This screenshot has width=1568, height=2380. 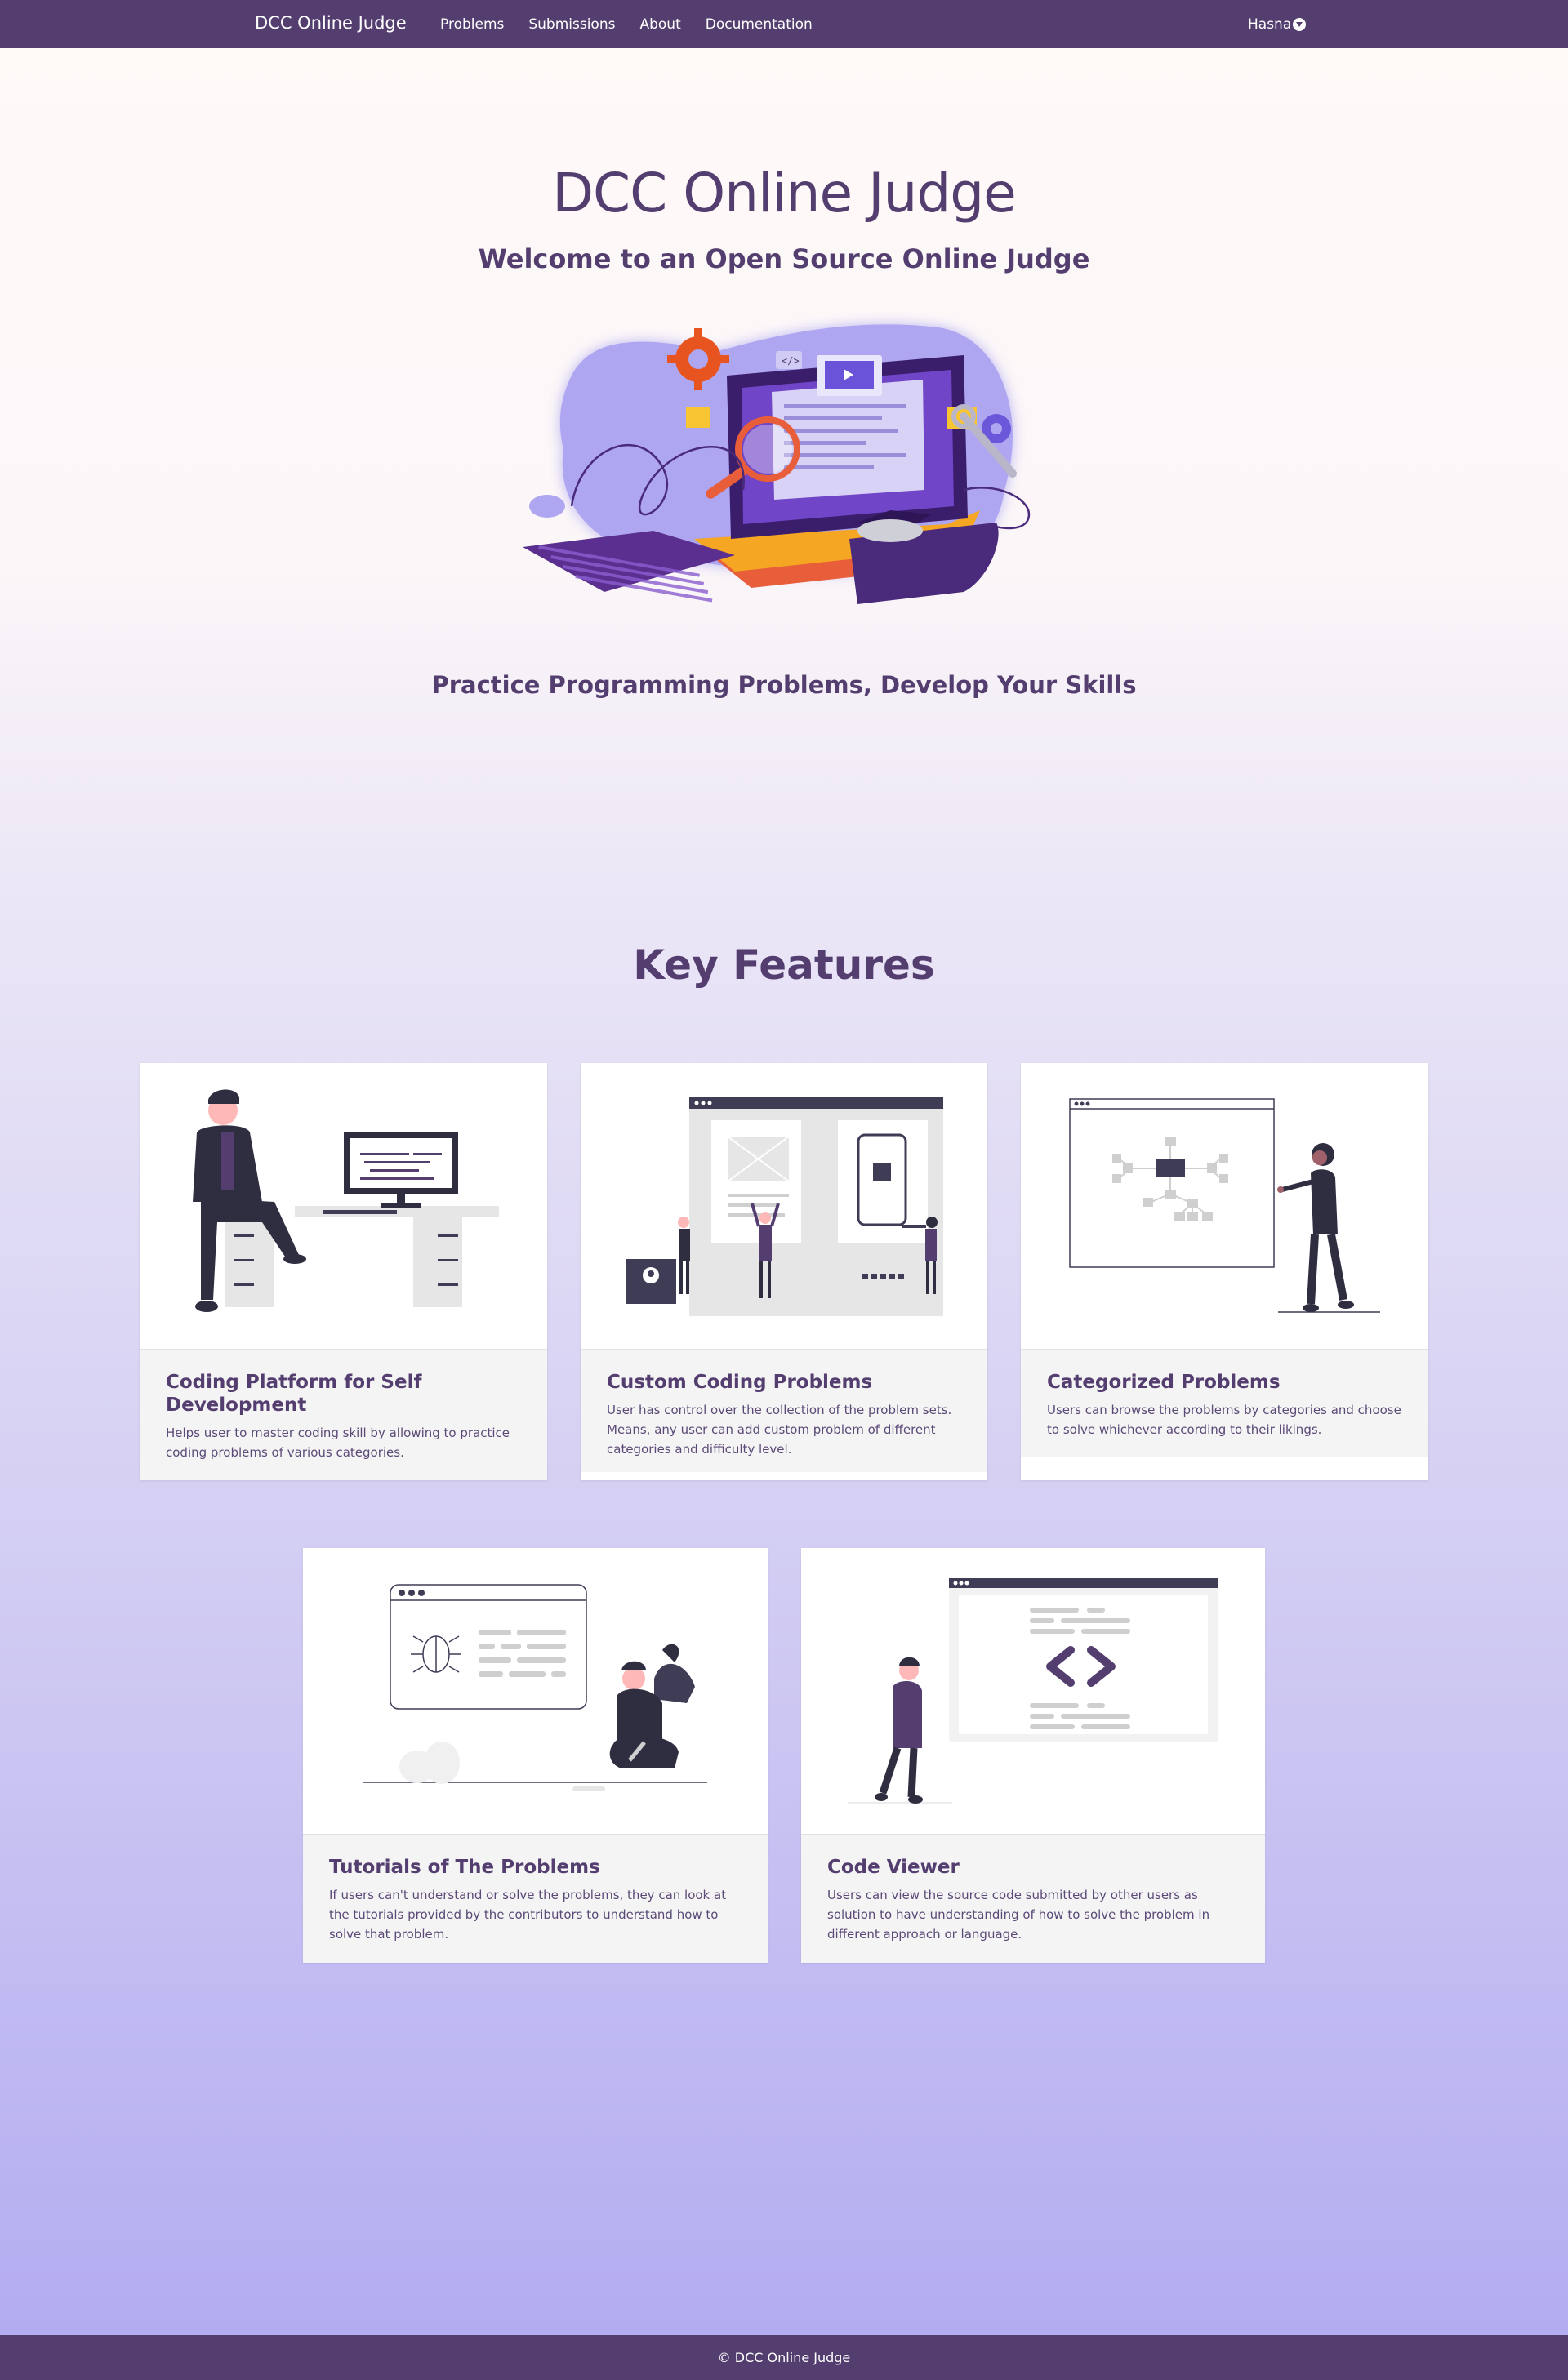 I want to click on brand-link: DCC Online Judge, so click(x=331, y=23).